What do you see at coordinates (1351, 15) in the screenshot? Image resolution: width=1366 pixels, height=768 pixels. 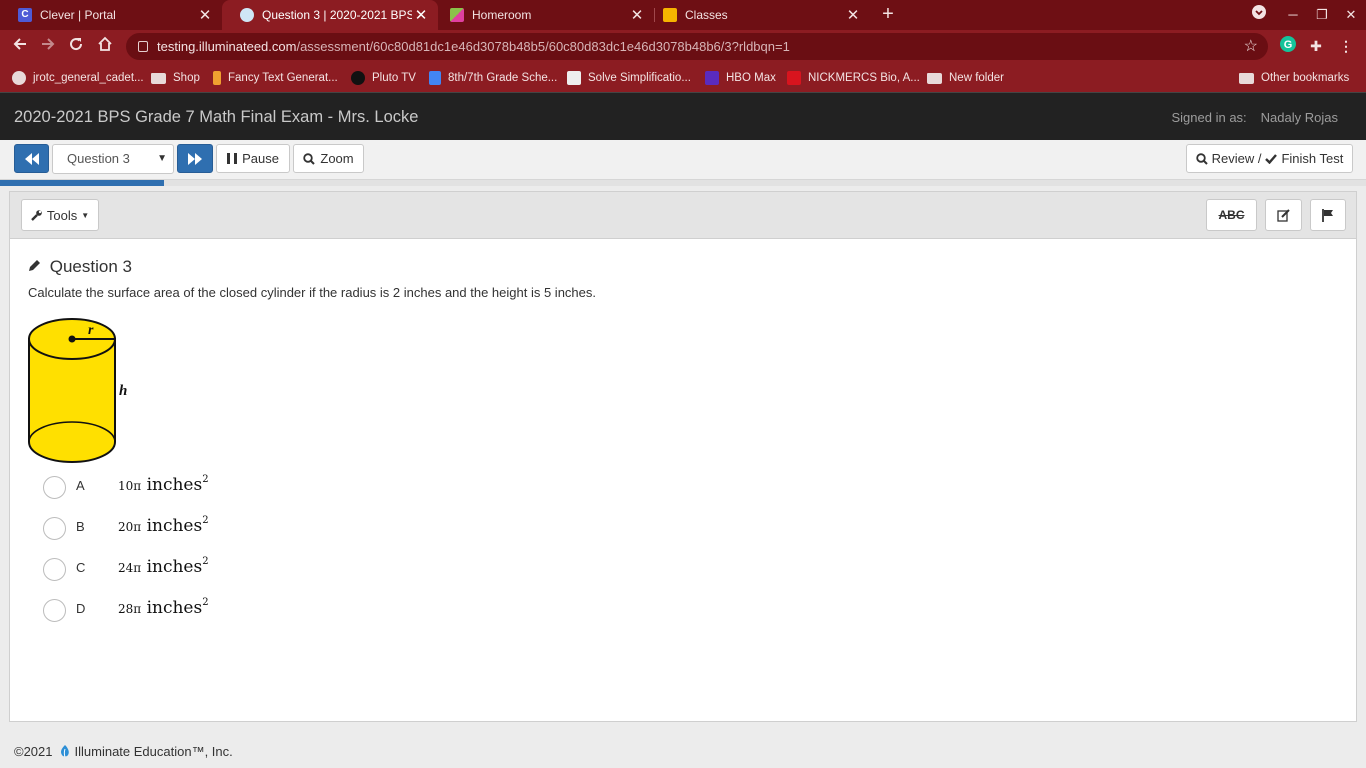 I see `window-close-icon: ✕` at bounding box center [1351, 15].